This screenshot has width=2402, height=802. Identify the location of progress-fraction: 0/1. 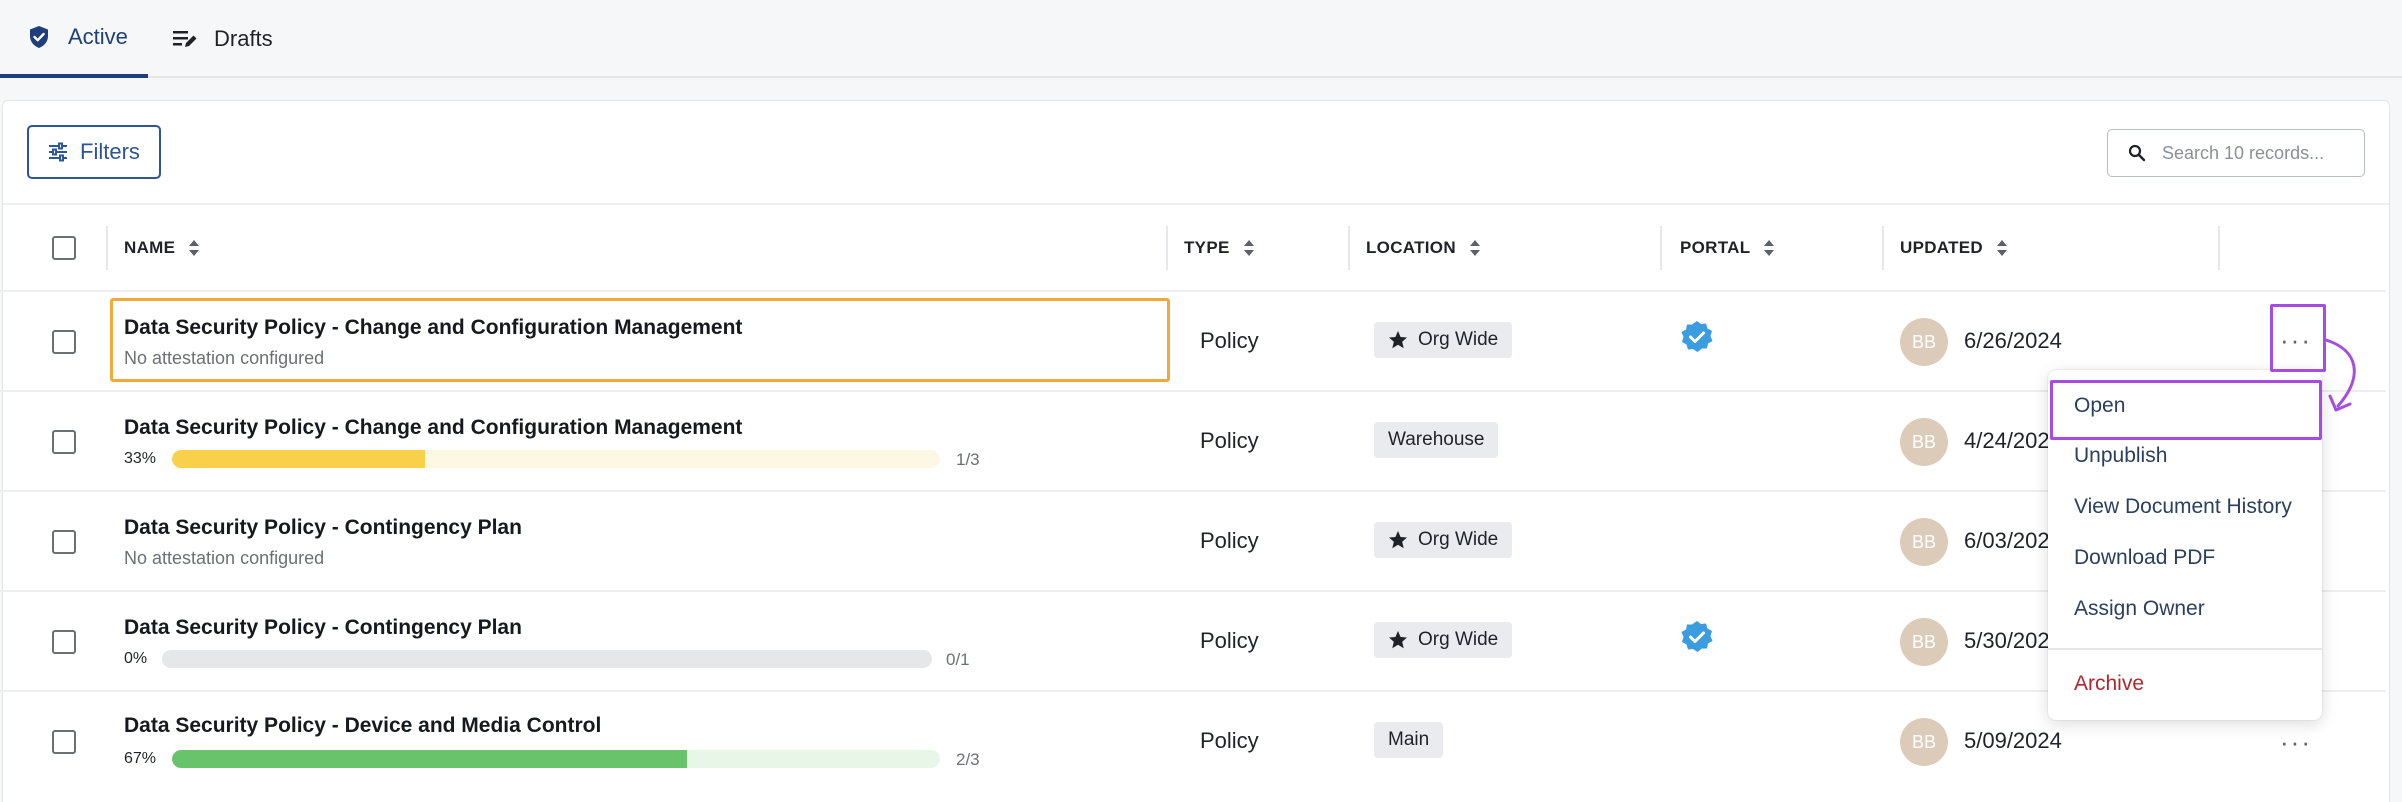
(958, 659).